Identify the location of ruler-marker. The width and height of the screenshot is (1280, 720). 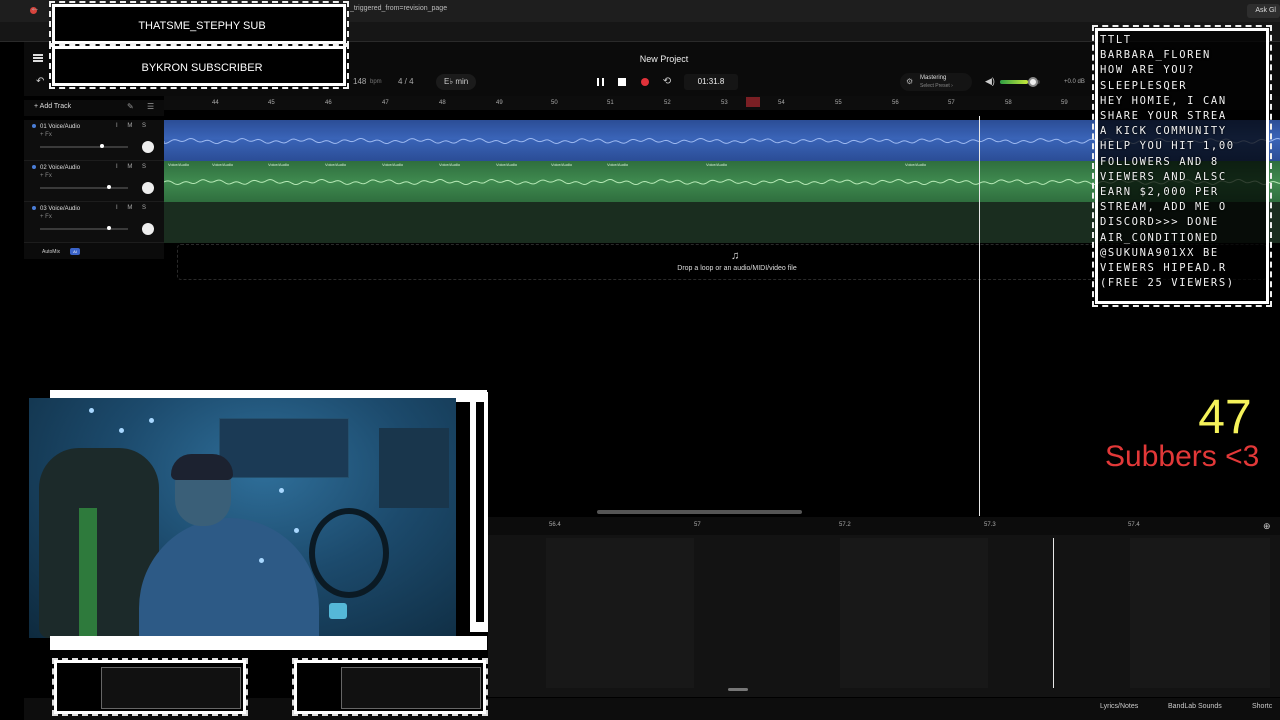
(753, 102).